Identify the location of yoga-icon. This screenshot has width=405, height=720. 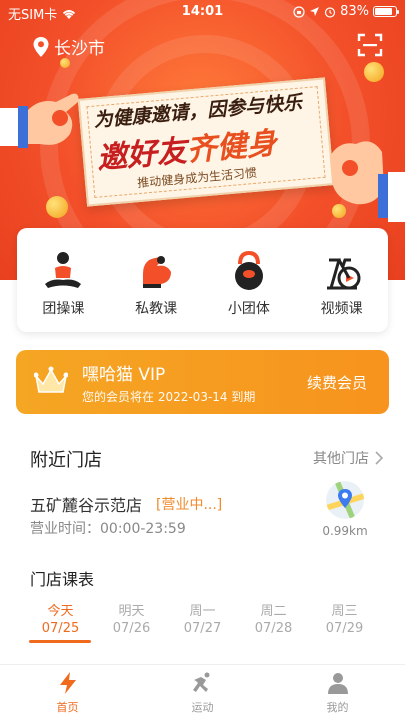
(63, 270).